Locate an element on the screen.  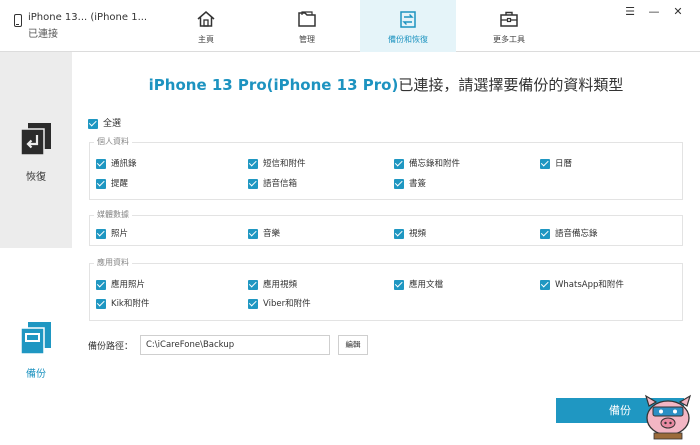
option-viber: Viber和附件 is located at coordinates (279, 303).